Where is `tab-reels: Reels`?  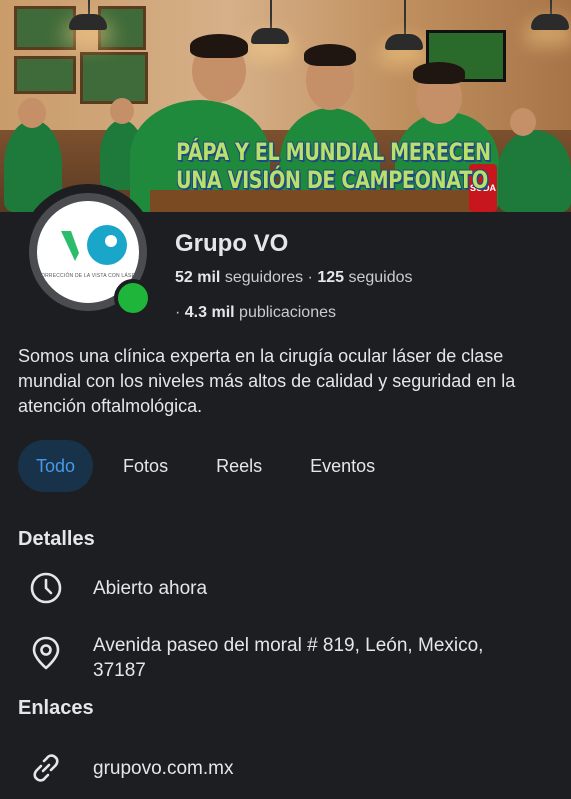 tab-reels: Reels is located at coordinates (239, 466).